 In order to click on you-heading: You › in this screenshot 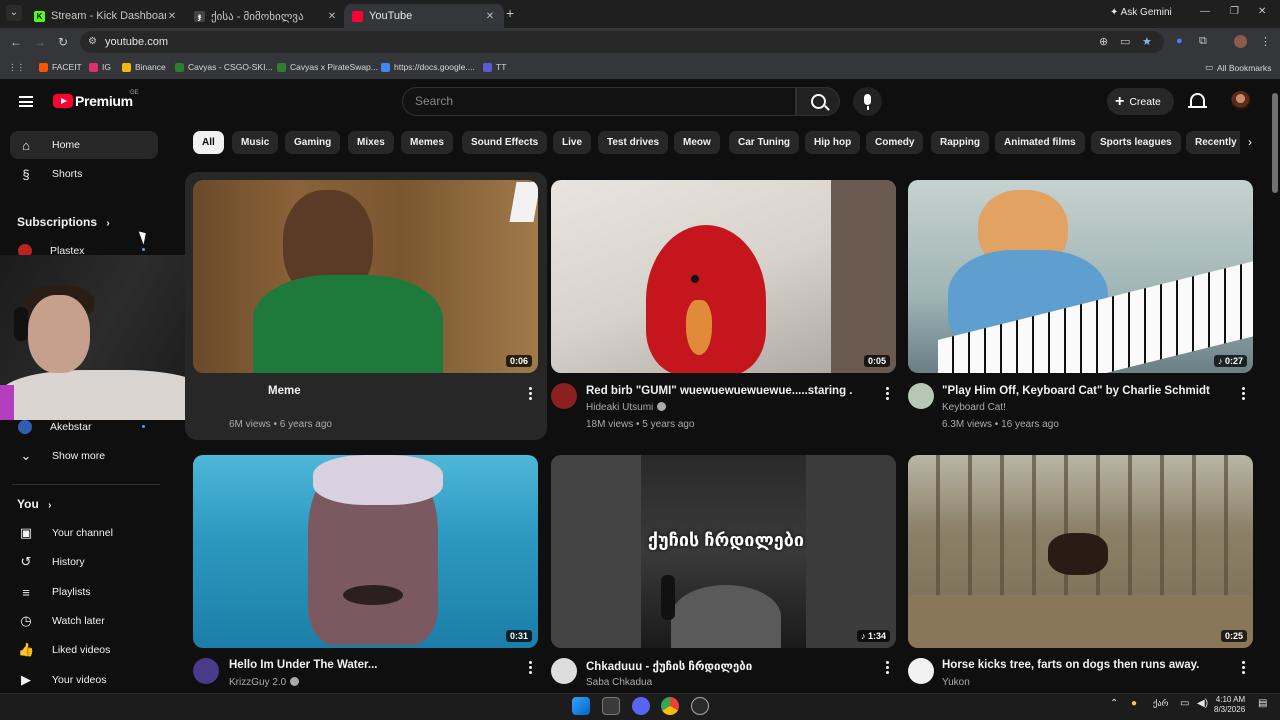, I will do `click(34, 504)`.